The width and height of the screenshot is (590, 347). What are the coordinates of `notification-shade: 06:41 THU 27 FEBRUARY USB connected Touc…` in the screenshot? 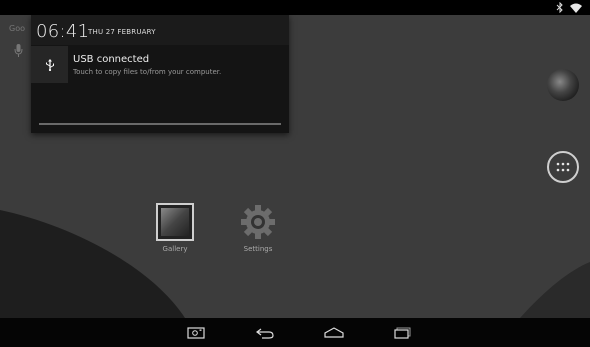 It's located at (160, 74).